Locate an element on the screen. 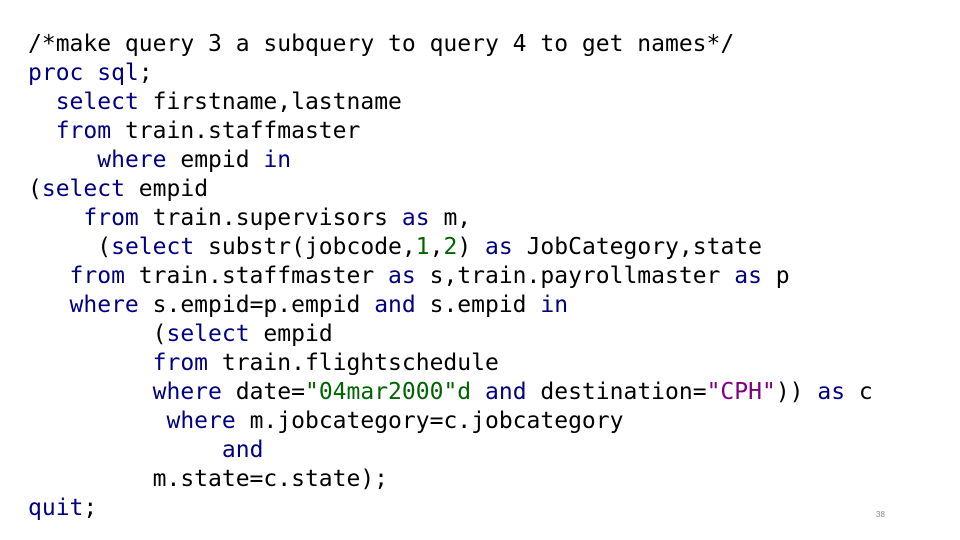 This screenshot has height=540, width=960. code-token-plain: date= is located at coordinates (263, 392).